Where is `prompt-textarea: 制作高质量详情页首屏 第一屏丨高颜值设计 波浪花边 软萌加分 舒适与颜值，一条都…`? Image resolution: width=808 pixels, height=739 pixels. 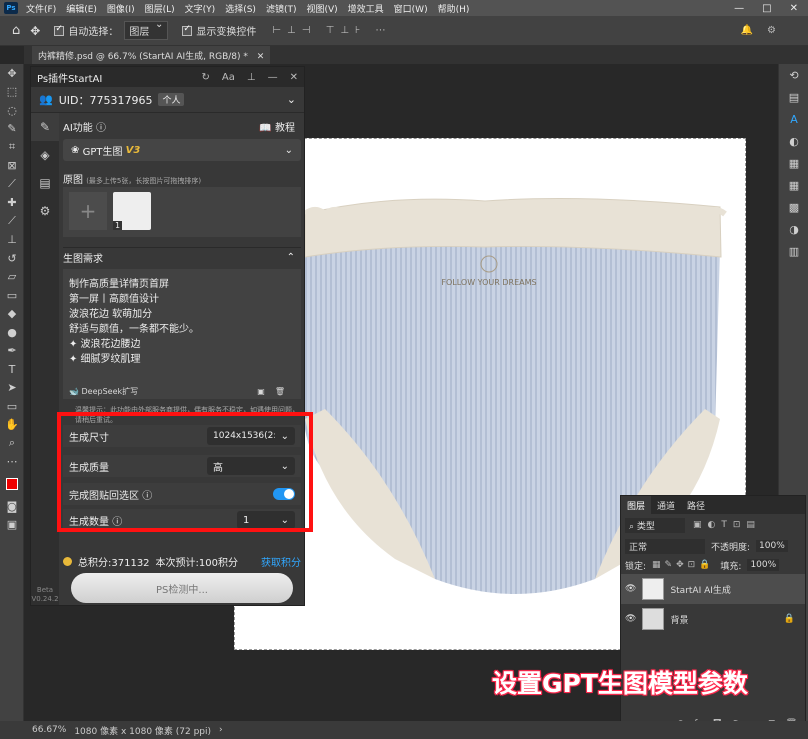 prompt-textarea: 制作高质量详情页首屏 第一屏丨高颜值设计 波浪花边 软萌加分 舒适与颜值，一条都… is located at coordinates (182, 326).